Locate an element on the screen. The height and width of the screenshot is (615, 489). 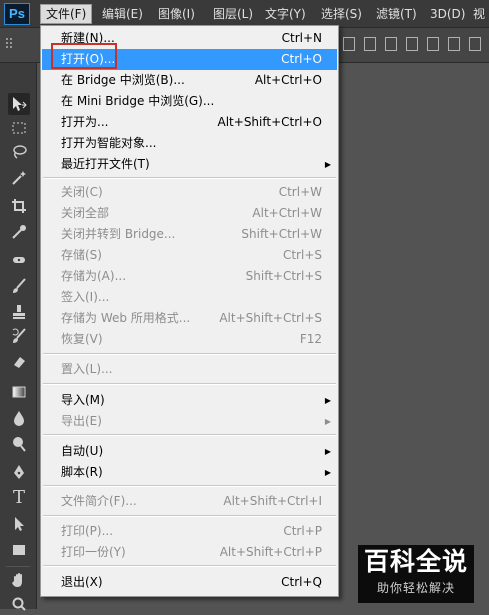
clone-stamp-tool-icon is located at coordinates (19, 312).